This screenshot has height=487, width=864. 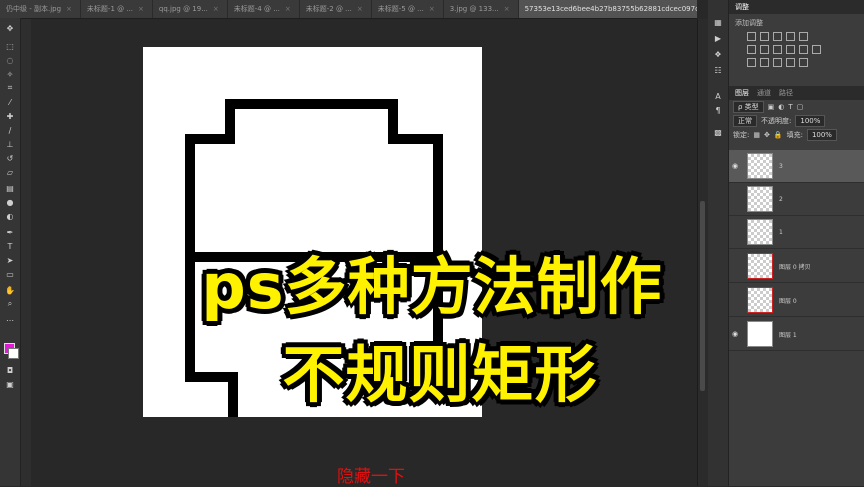 What do you see at coordinates (718, 22) in the screenshot?
I see `history-panel-icon: ▦` at bounding box center [718, 22].